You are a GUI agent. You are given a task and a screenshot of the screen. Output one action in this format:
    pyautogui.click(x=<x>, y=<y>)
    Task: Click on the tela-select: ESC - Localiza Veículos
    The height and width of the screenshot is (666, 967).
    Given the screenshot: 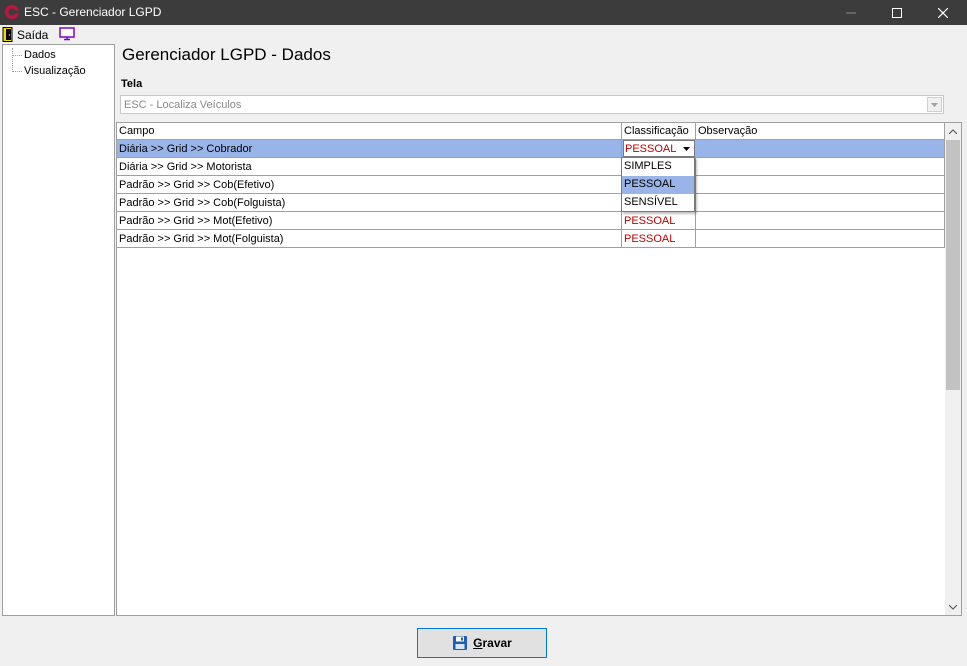 What is the action you would take?
    pyautogui.click(x=532, y=104)
    